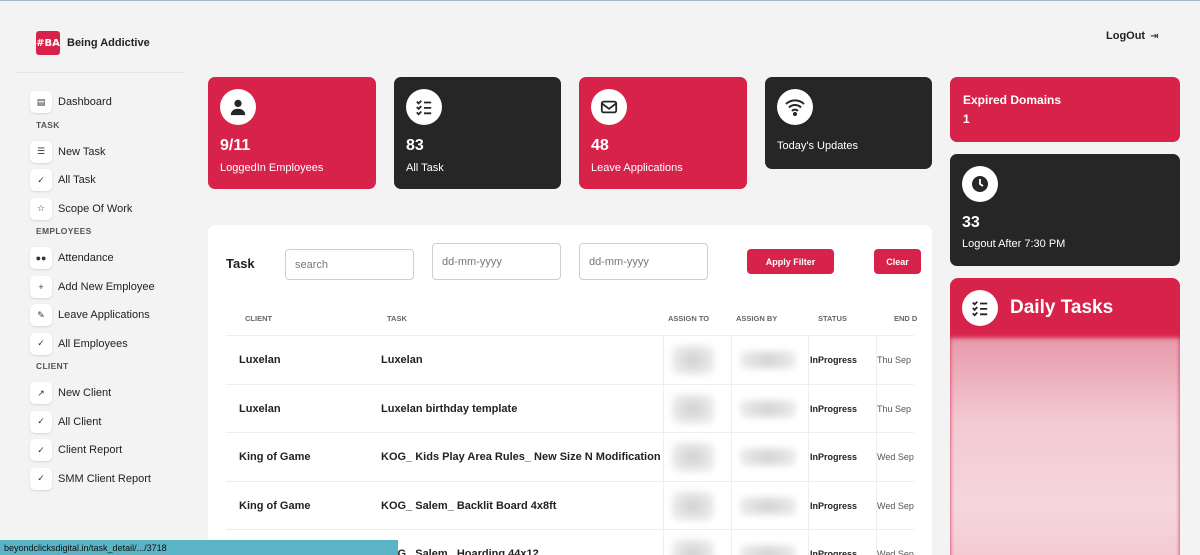 The height and width of the screenshot is (555, 1200). What do you see at coordinates (795, 107) in the screenshot?
I see `wifi-icon` at bounding box center [795, 107].